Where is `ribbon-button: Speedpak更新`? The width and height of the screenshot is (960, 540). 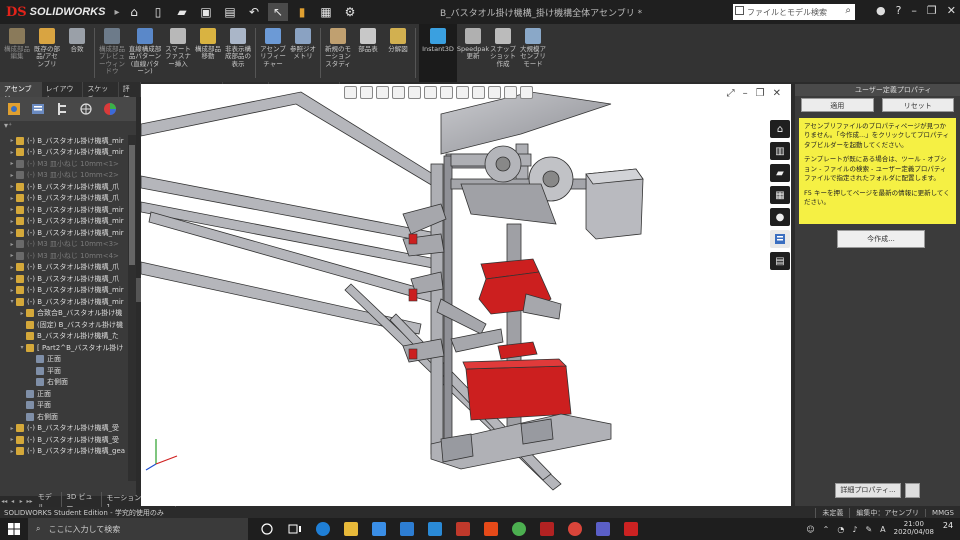 ribbon-button: Speedpak更新 is located at coordinates (473, 53).